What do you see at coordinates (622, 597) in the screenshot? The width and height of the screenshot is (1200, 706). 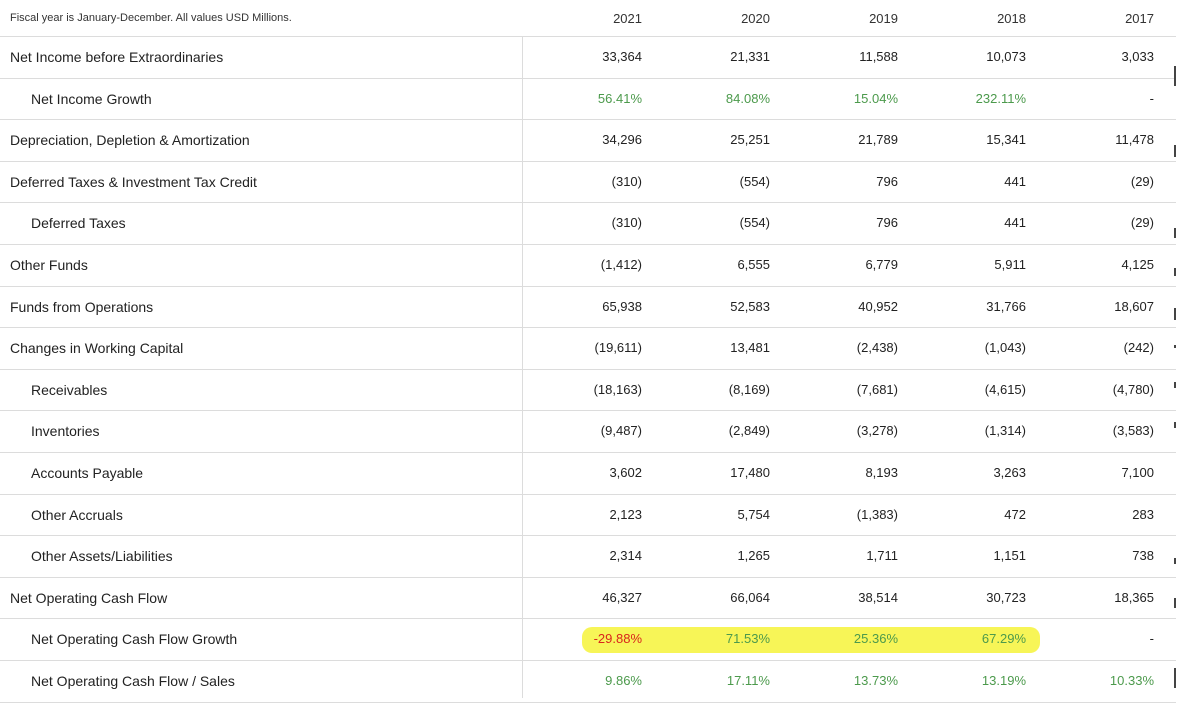 I see `table-cell: 46,327` at bounding box center [622, 597].